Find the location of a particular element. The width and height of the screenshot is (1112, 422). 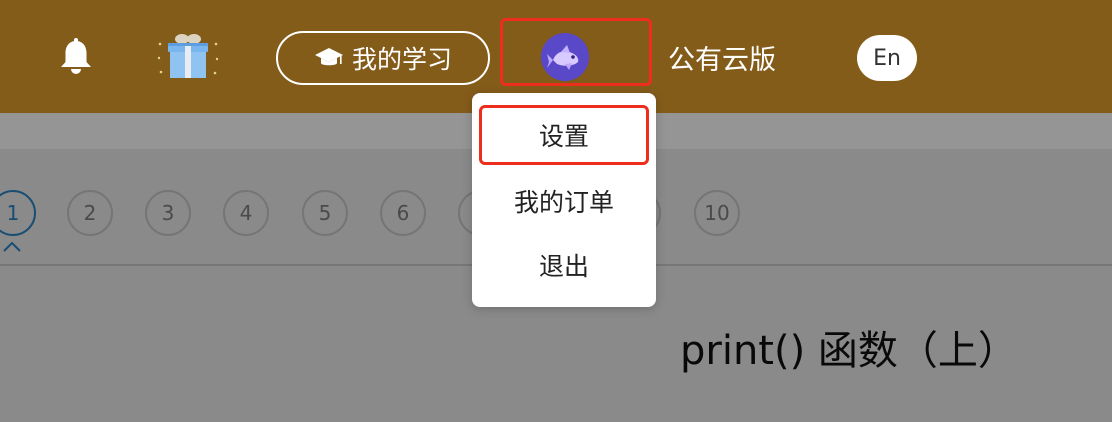

menu-item-logout: 退出 is located at coordinates (564, 265).